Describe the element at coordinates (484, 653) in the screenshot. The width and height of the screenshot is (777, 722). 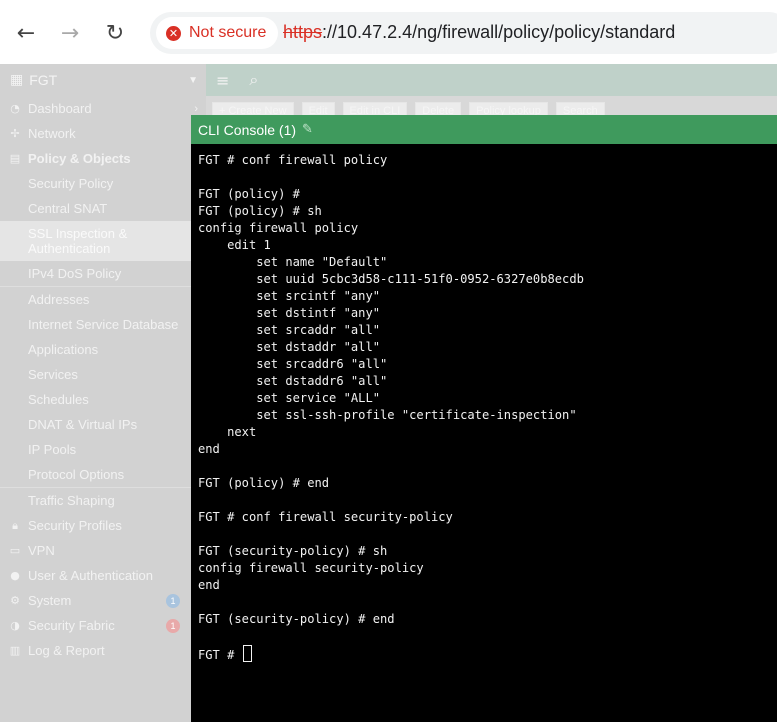
I see `cli-prompt-line: FGT #` at that location.